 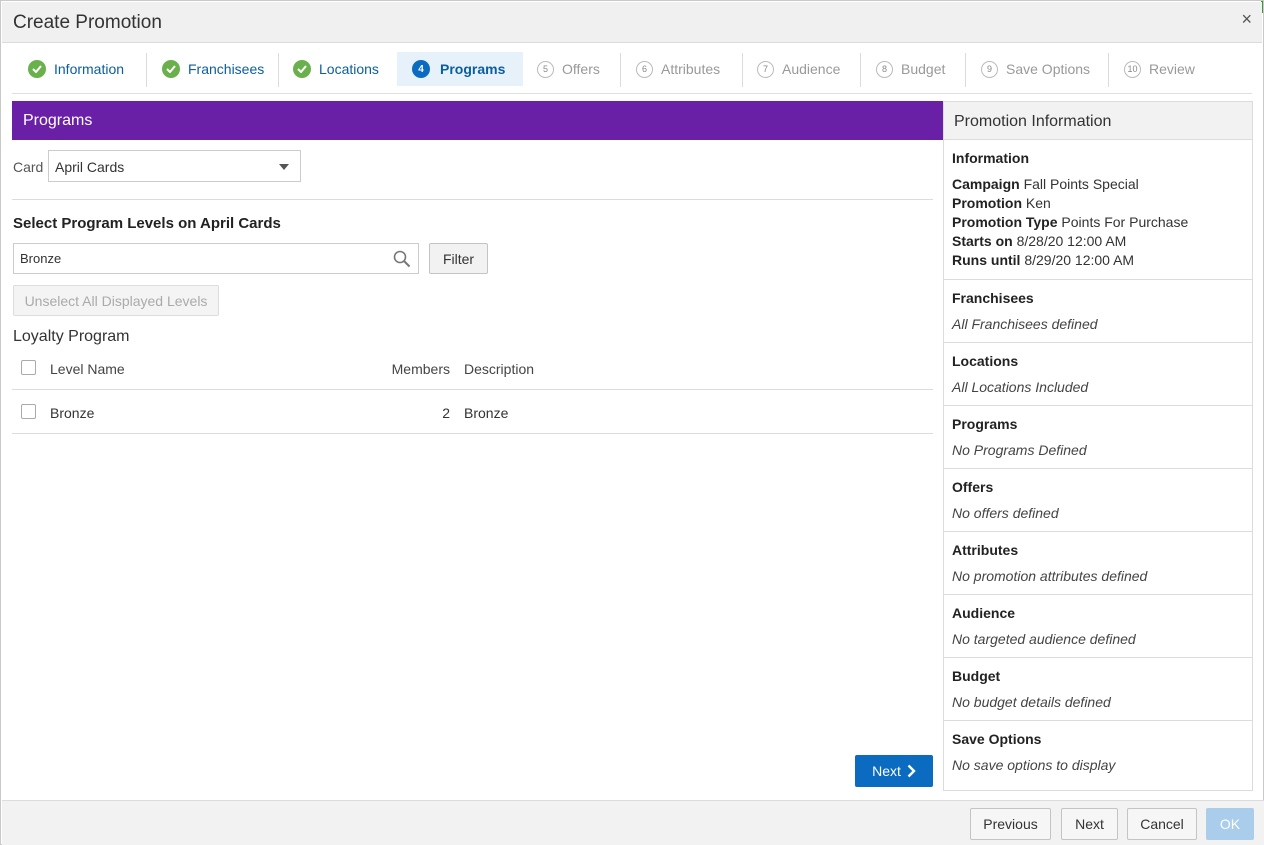 I want to click on next-button-label: Next, so click(x=886, y=771).